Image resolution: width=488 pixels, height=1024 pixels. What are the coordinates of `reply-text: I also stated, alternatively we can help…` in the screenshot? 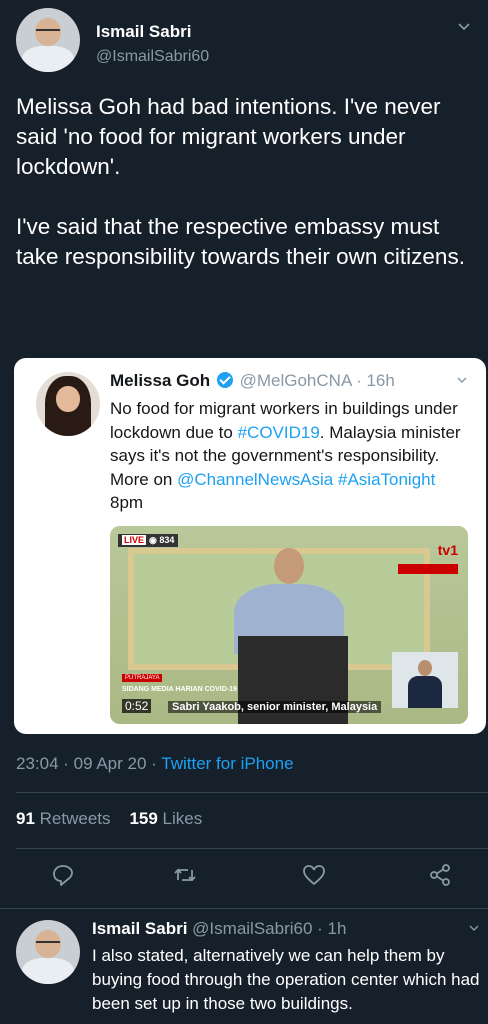 It's located at (286, 979).